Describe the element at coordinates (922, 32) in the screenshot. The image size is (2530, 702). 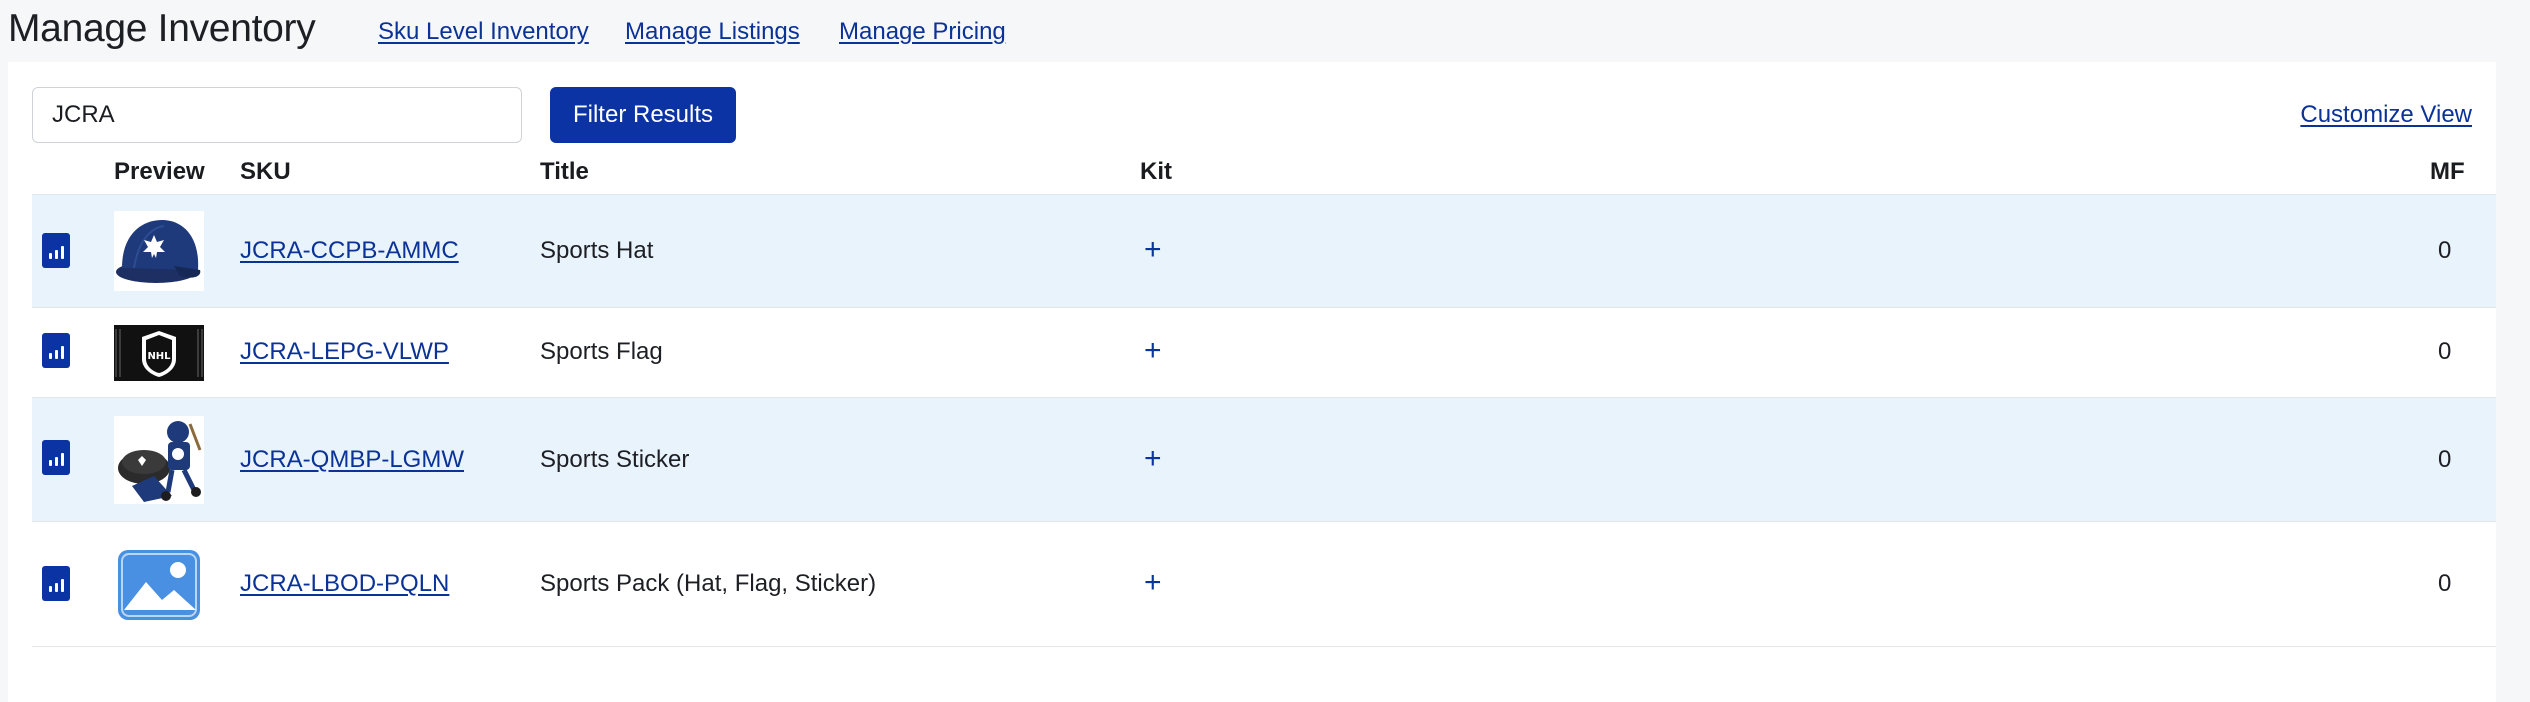
I see `manage-pricing-link: Manage Pricing` at that location.